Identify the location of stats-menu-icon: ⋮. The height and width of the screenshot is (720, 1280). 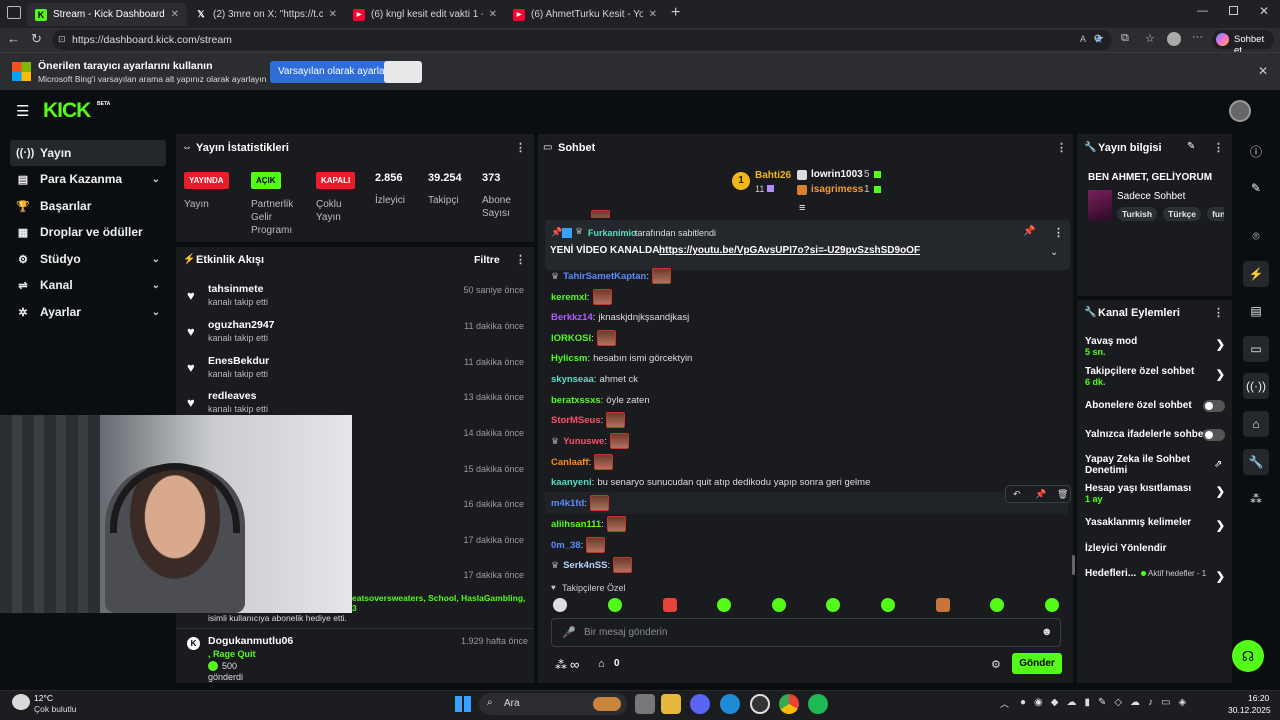
(520, 147).